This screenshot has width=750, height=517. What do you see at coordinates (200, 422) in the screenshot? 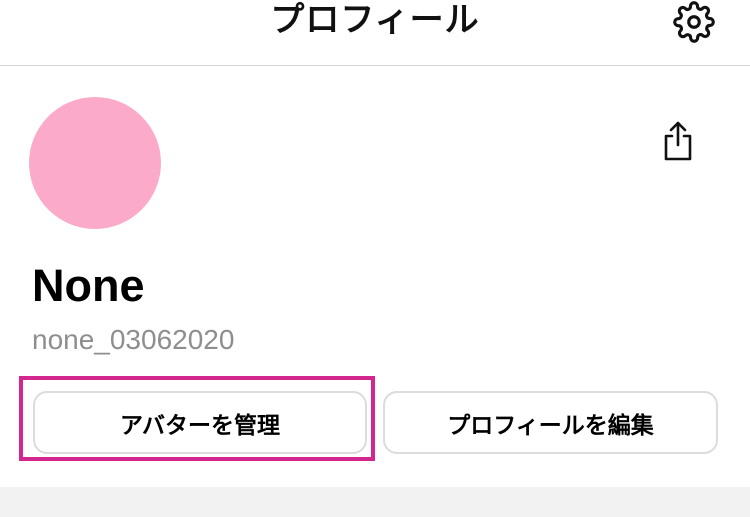
I see `manage-avatar-button: アバターを管理` at bounding box center [200, 422].